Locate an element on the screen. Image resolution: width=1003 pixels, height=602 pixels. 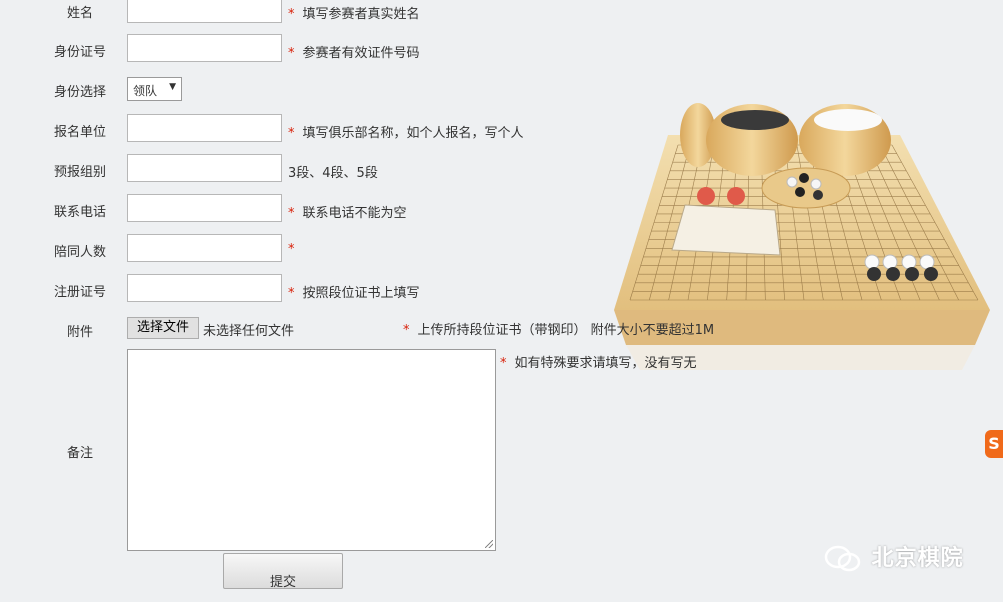
wechat-icon is located at coordinates (842, 558).